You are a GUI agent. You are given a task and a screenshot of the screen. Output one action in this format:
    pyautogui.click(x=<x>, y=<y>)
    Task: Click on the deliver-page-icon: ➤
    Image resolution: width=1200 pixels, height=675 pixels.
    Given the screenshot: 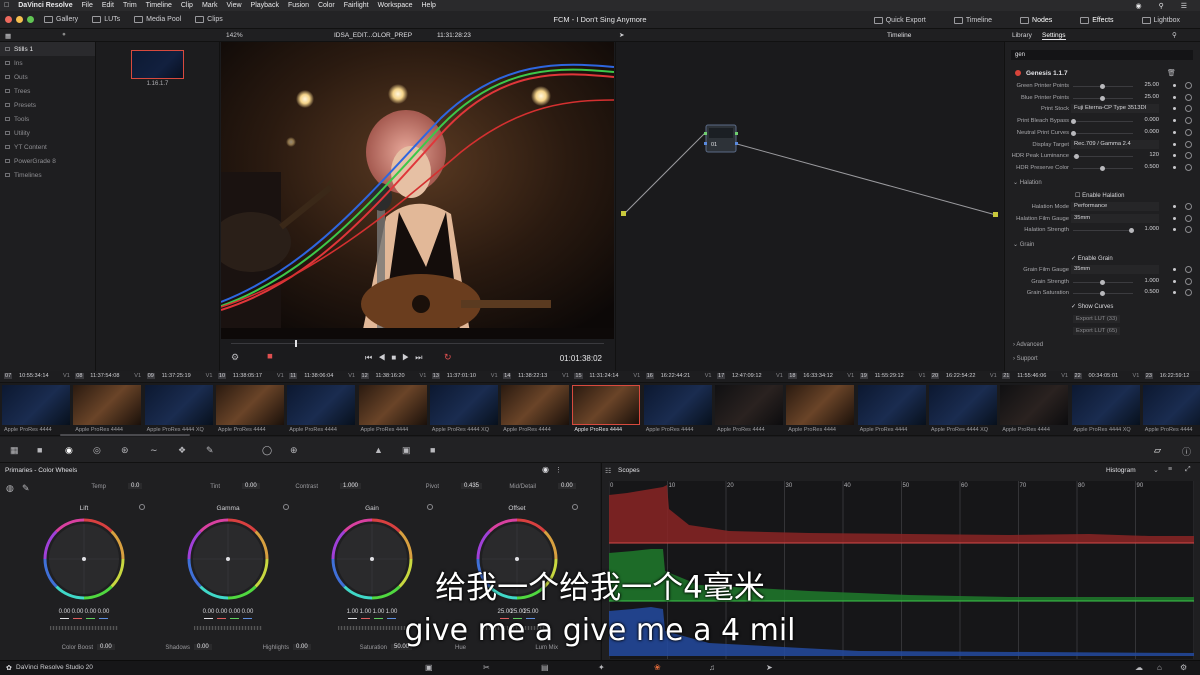 What is the action you would take?
    pyautogui.click(x=769, y=667)
    